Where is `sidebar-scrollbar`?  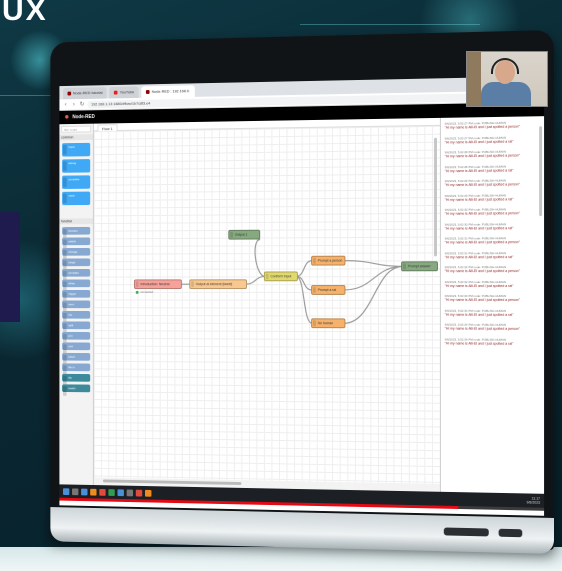 sidebar-scrollbar is located at coordinates (541, 171).